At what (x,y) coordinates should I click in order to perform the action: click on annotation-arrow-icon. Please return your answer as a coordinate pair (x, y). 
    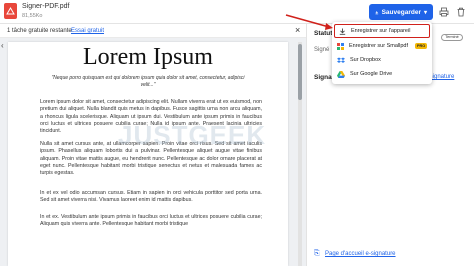
    Looking at the image, I should click on (309, 22).